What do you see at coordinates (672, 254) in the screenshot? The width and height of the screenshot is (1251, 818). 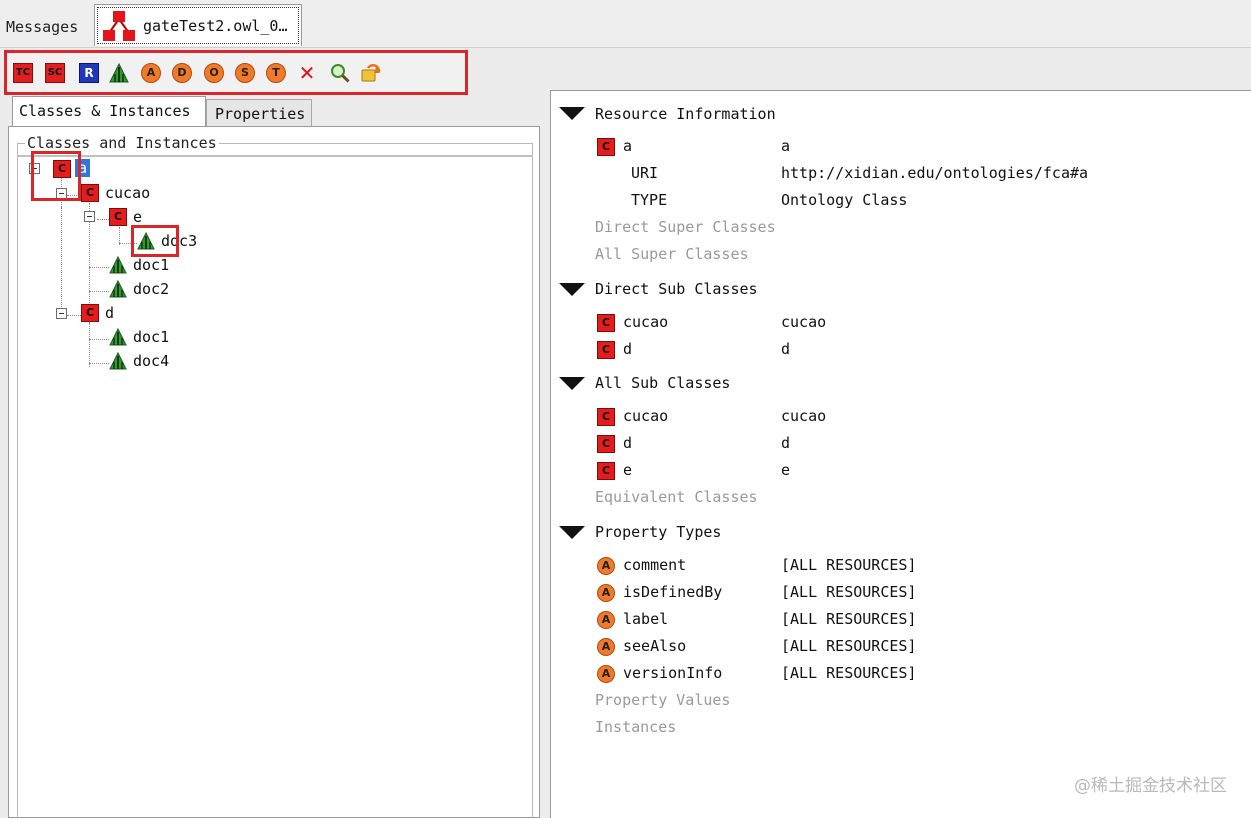 I see `all-super-classes-link: All Super Classes` at bounding box center [672, 254].